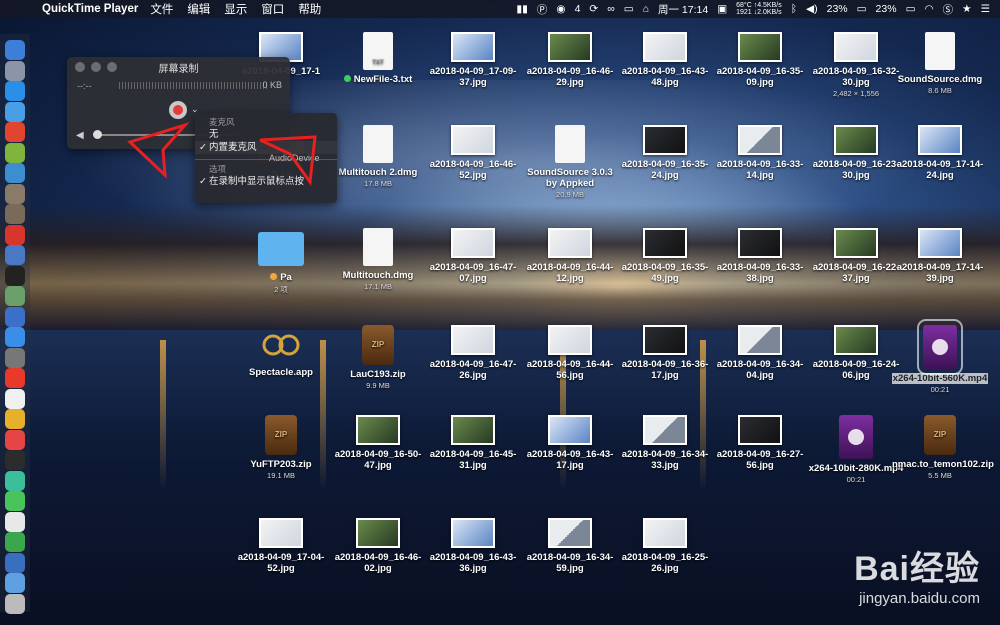 The width and height of the screenshot is (1000, 625). I want to click on battery-icon: ▭, so click(862, 9).